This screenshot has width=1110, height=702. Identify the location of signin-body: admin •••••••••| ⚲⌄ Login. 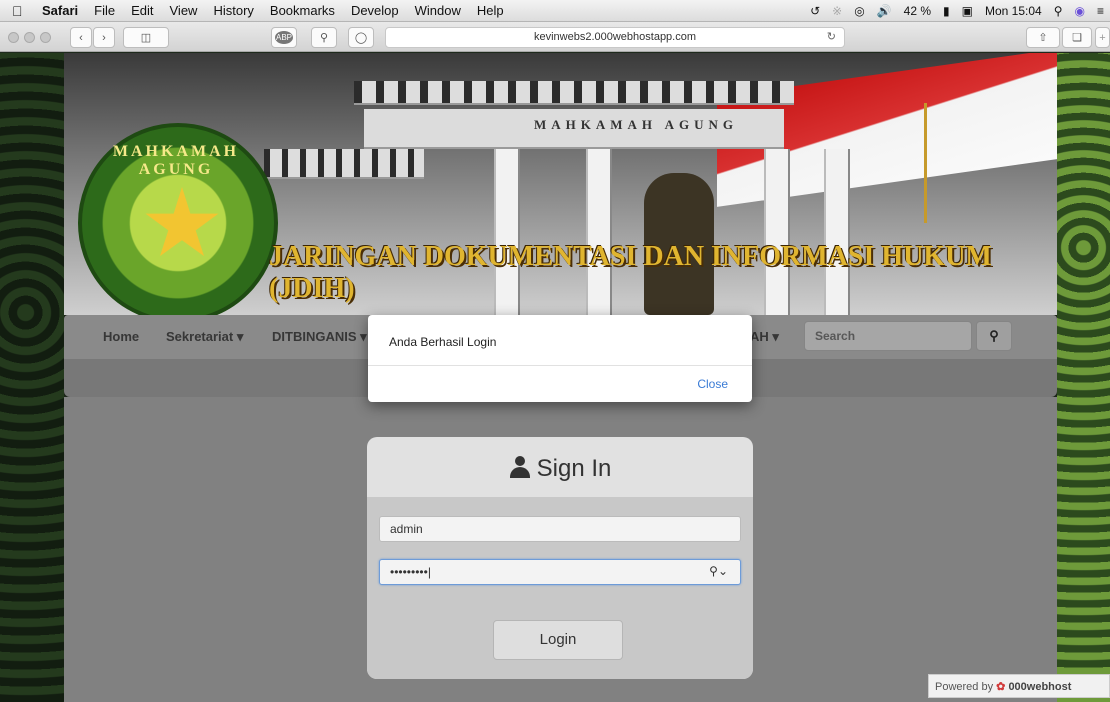
(560, 588).